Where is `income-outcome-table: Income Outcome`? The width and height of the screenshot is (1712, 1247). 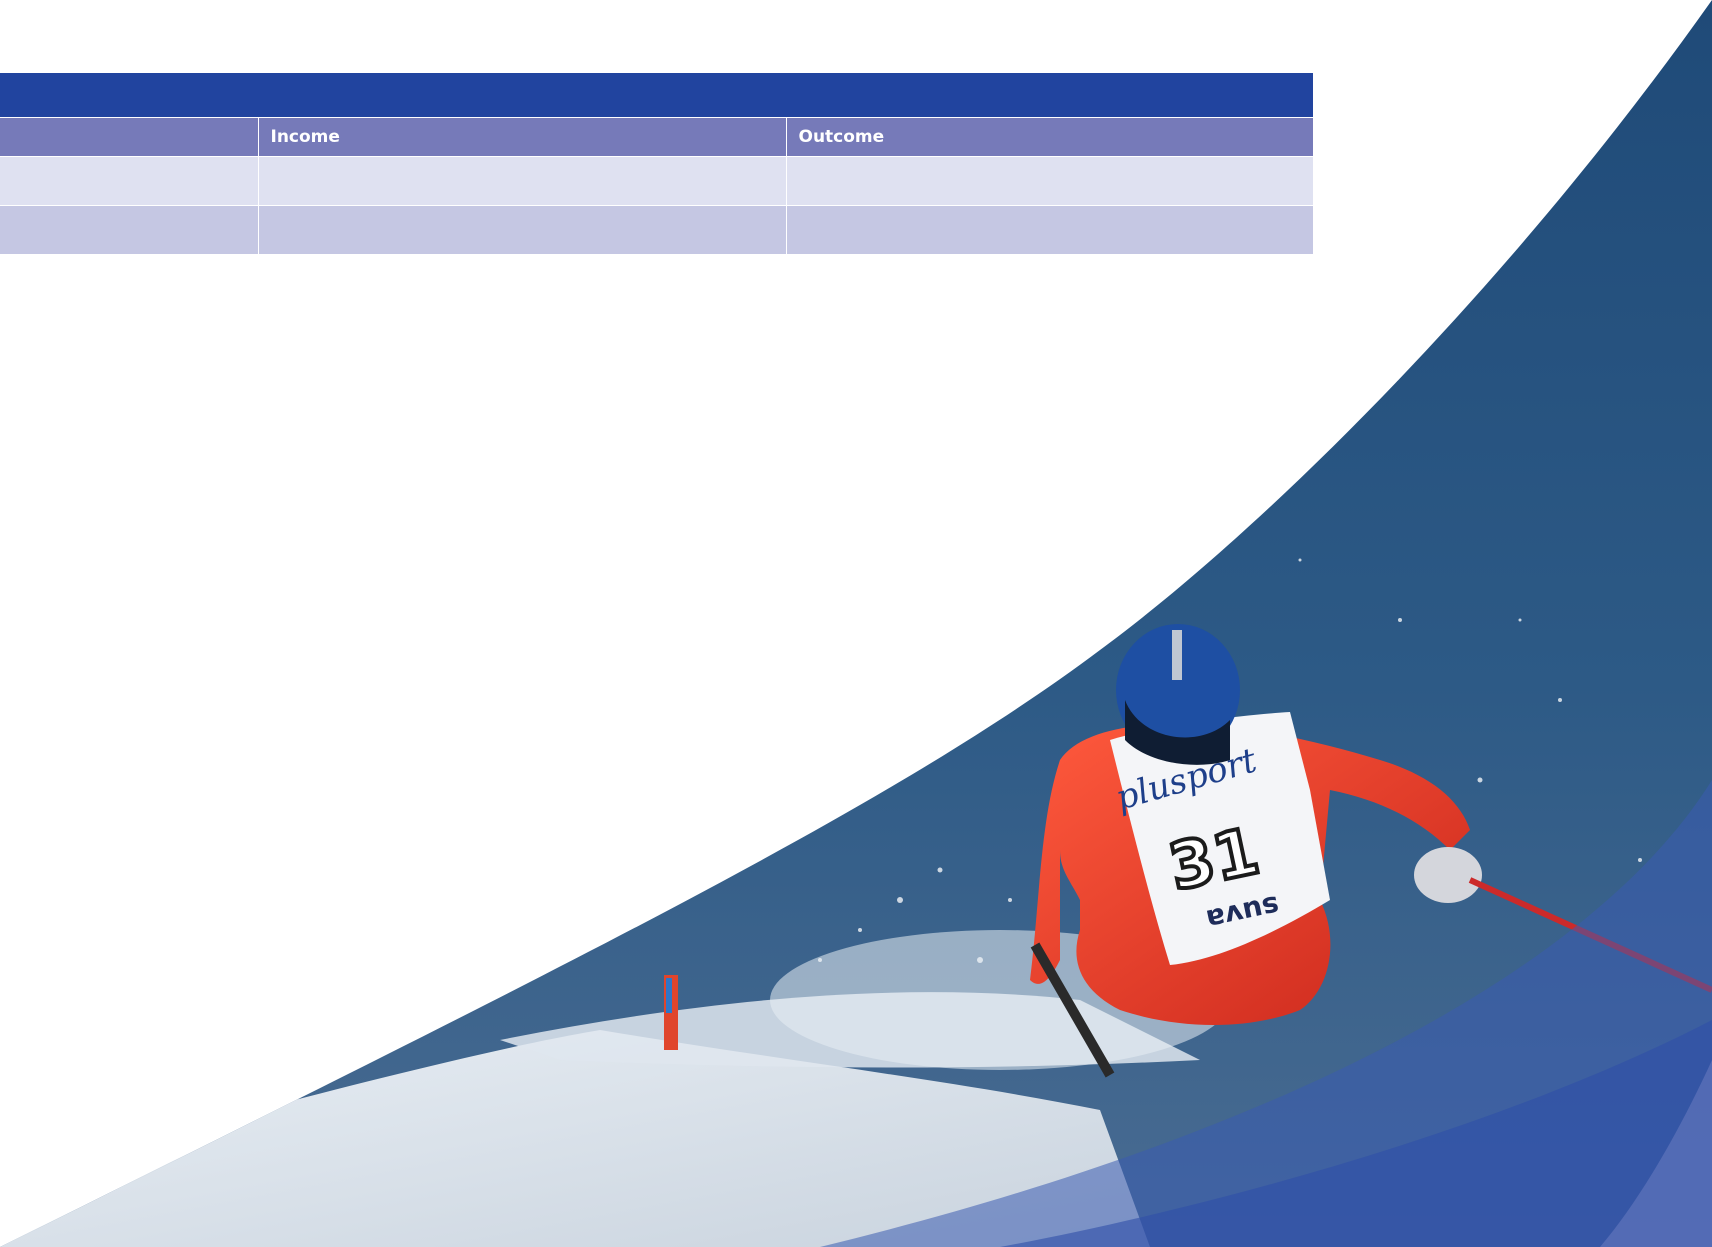 income-outcome-table: Income Outcome is located at coordinates (656, 163).